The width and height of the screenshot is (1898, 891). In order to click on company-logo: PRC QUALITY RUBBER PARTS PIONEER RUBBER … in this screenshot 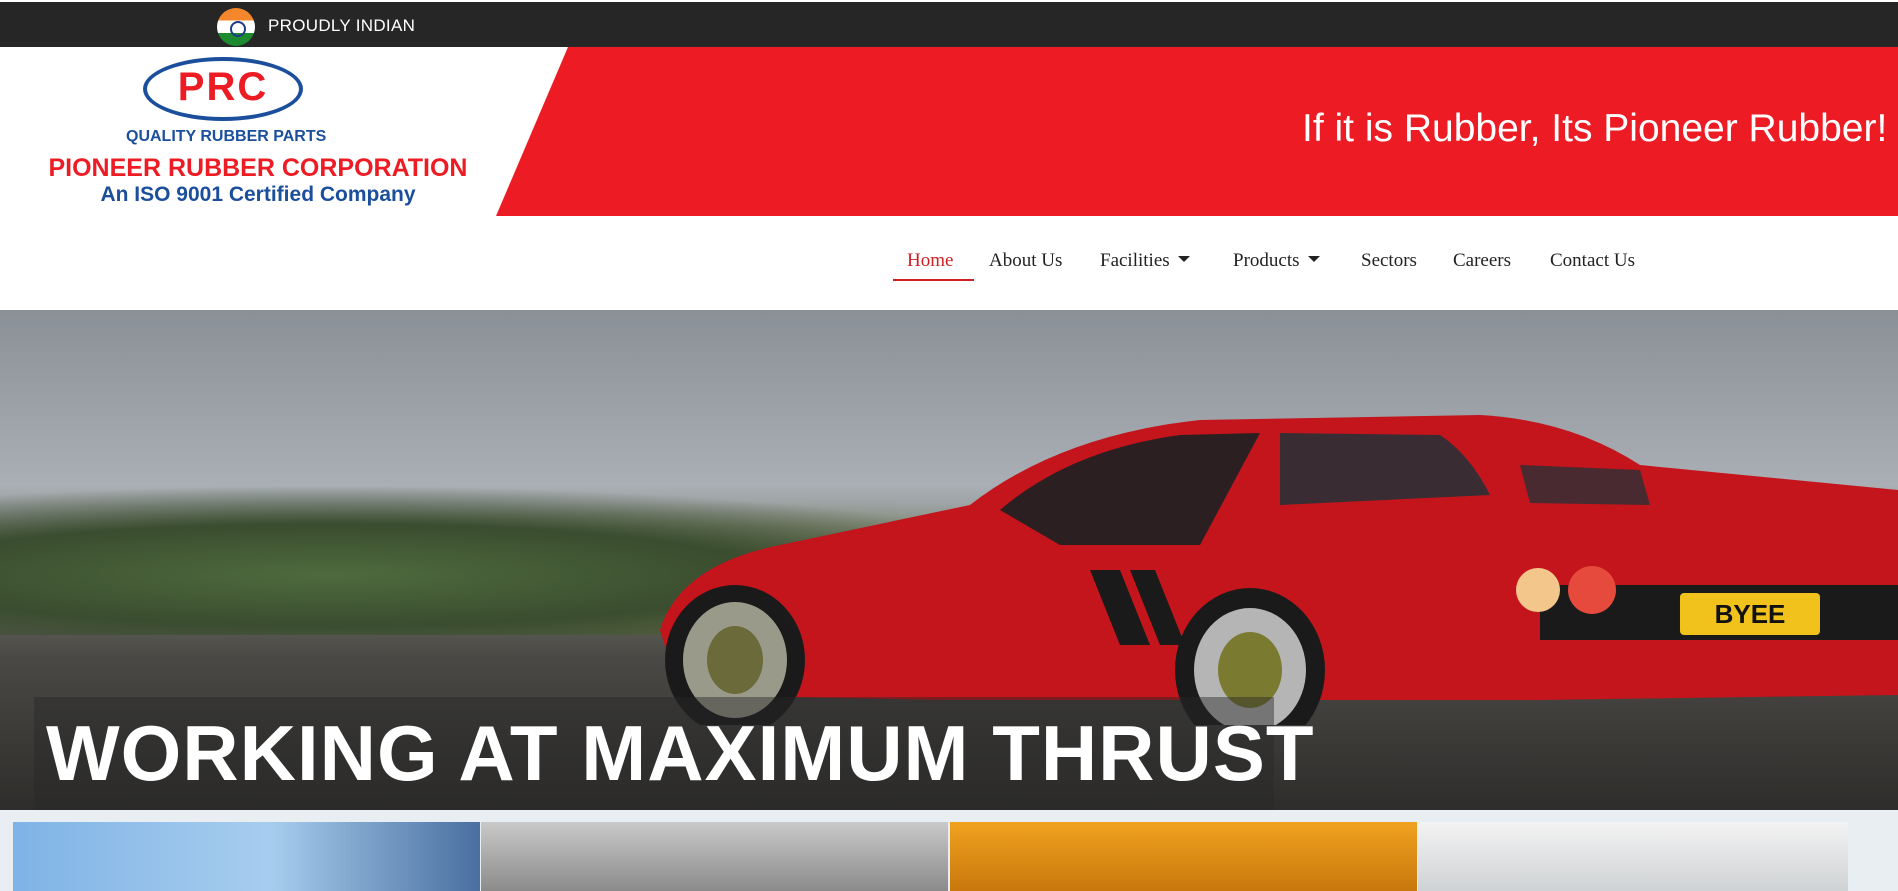, I will do `click(258, 132)`.